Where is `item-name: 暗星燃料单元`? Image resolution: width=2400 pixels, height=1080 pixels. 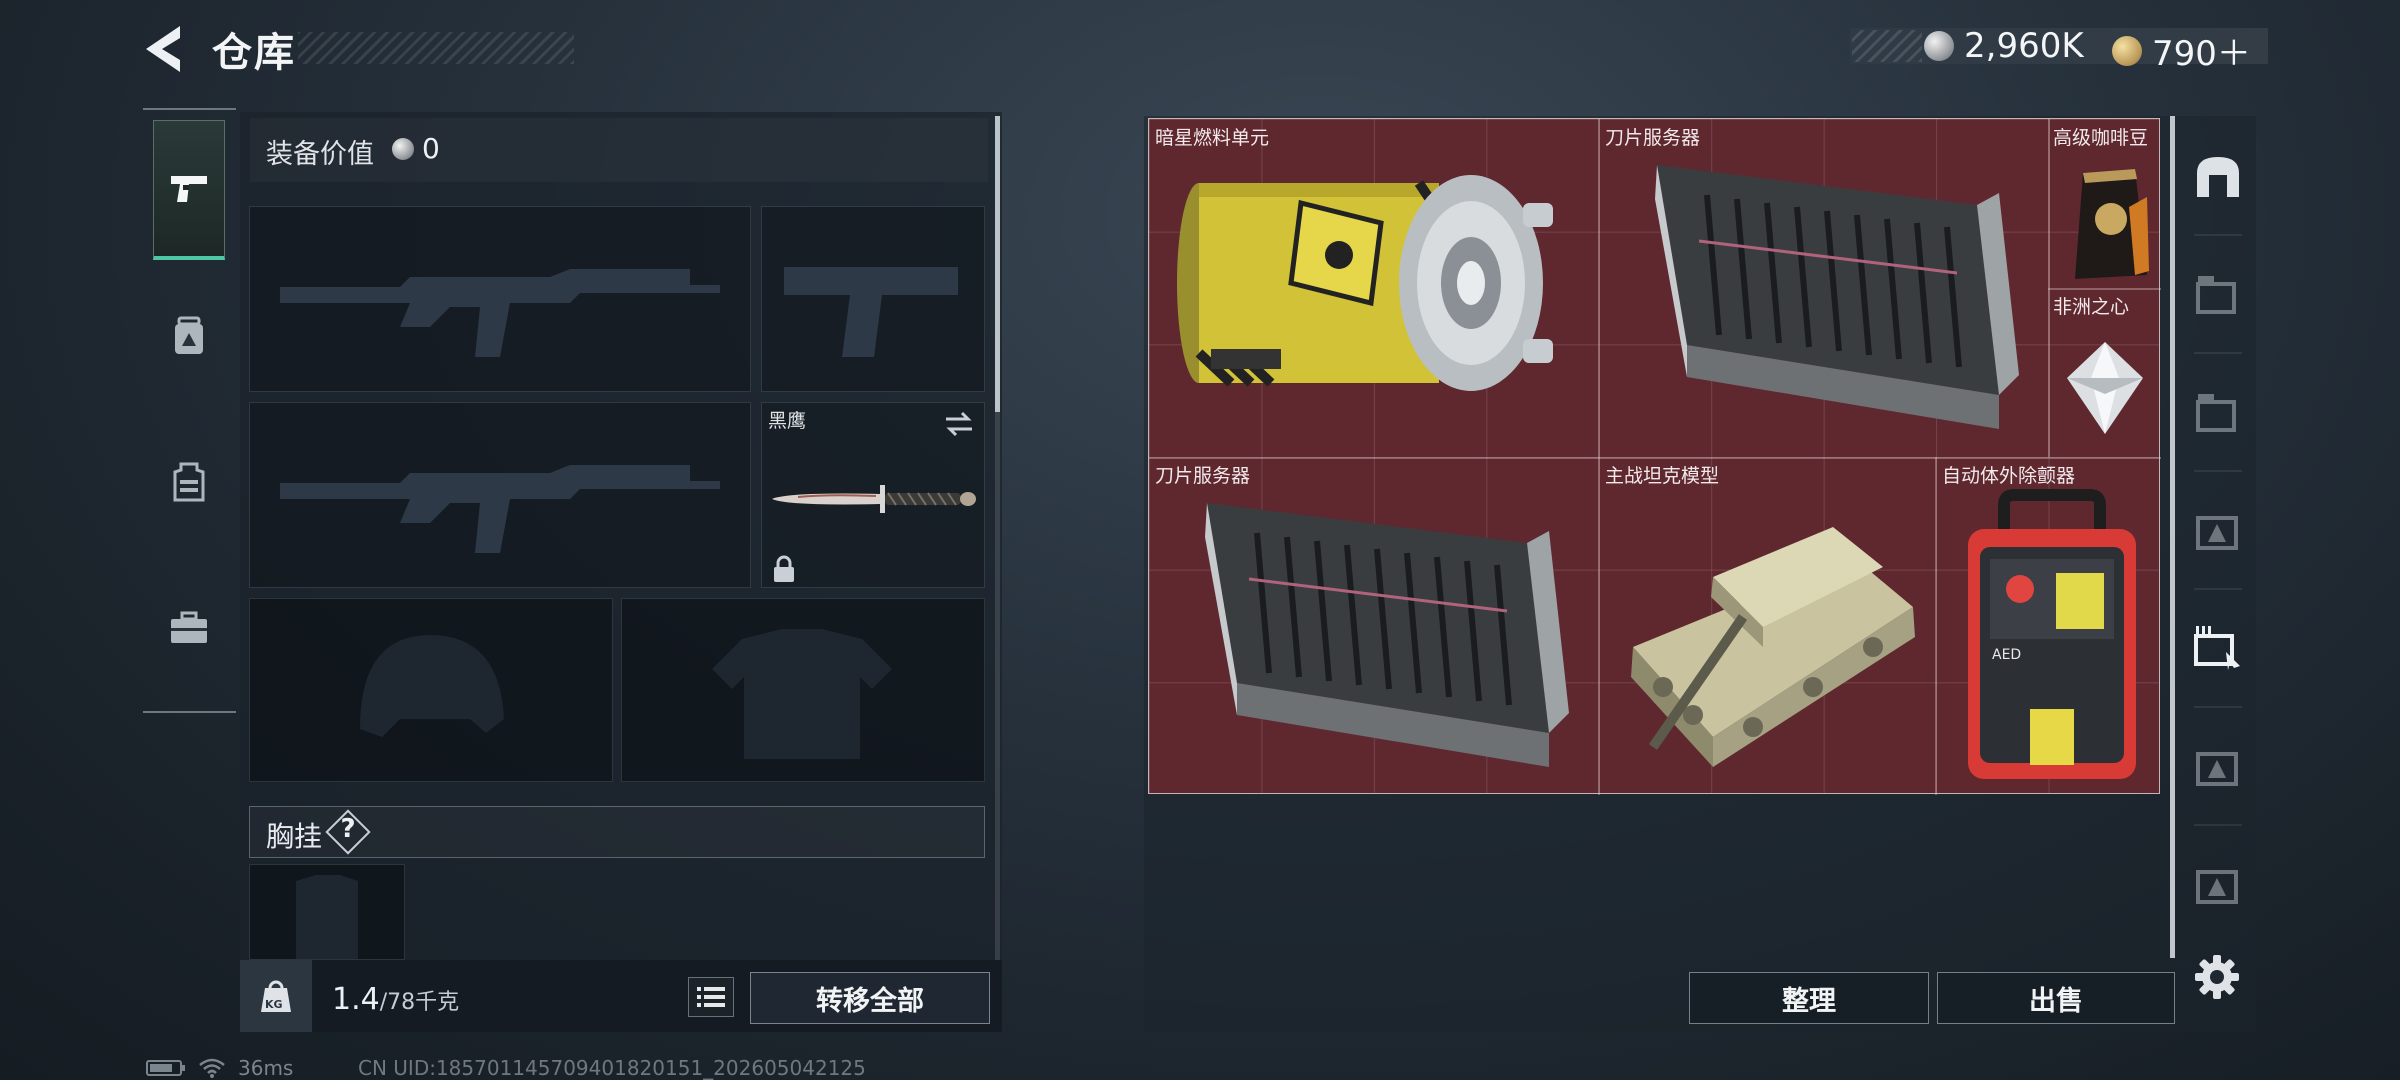
item-name: 暗星燃料单元 is located at coordinates (1212, 138).